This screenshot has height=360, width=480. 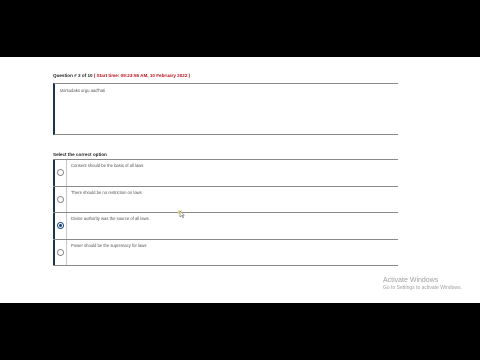 What do you see at coordinates (422, 288) in the screenshot?
I see `watermark-subtitle: Go to Settings to activate Windows.` at bounding box center [422, 288].